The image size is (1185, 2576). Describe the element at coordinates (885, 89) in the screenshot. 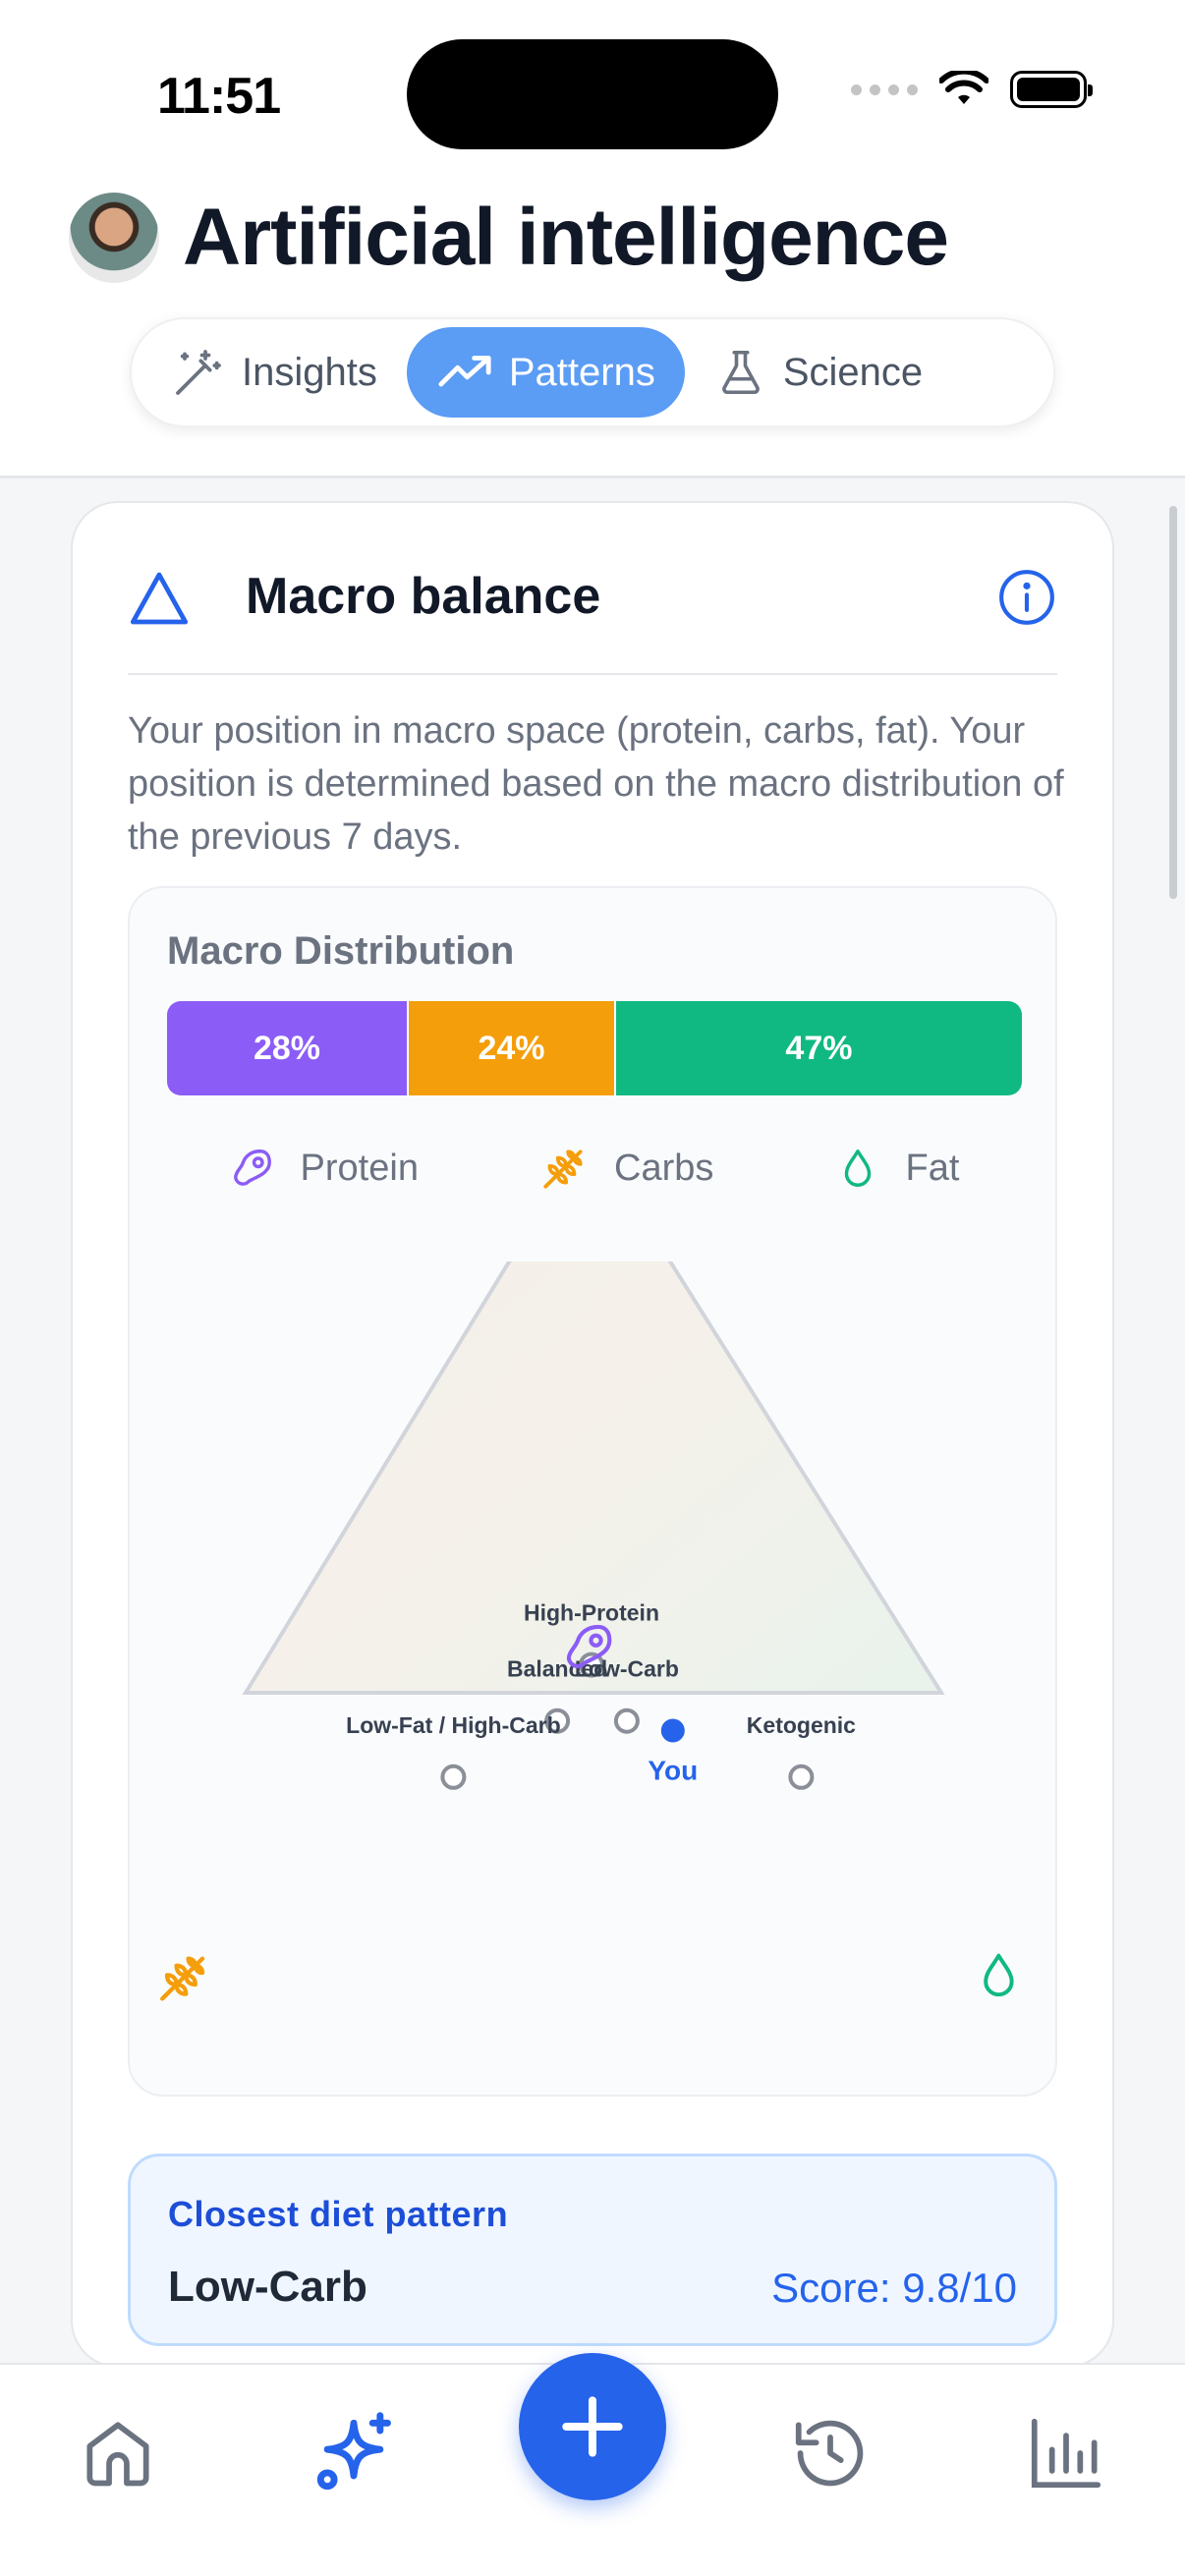

I see `signal-dots-icon` at that location.